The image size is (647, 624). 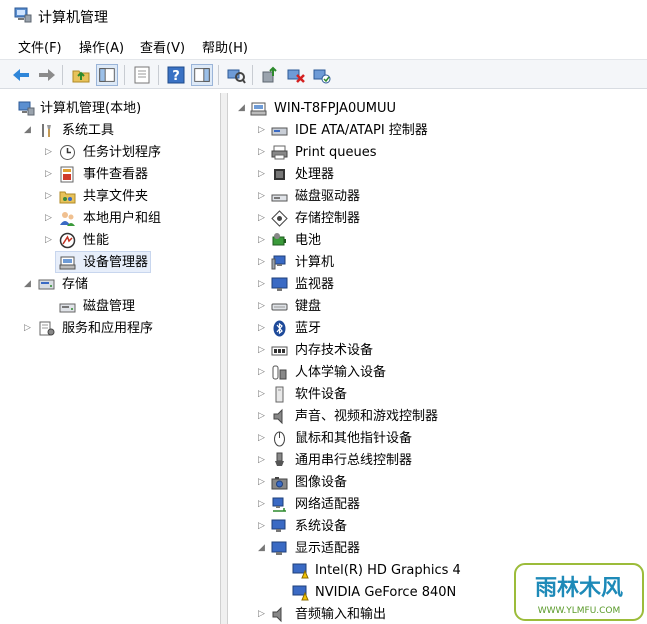 I want to click on action-pane-icon, so click(x=202, y=75).